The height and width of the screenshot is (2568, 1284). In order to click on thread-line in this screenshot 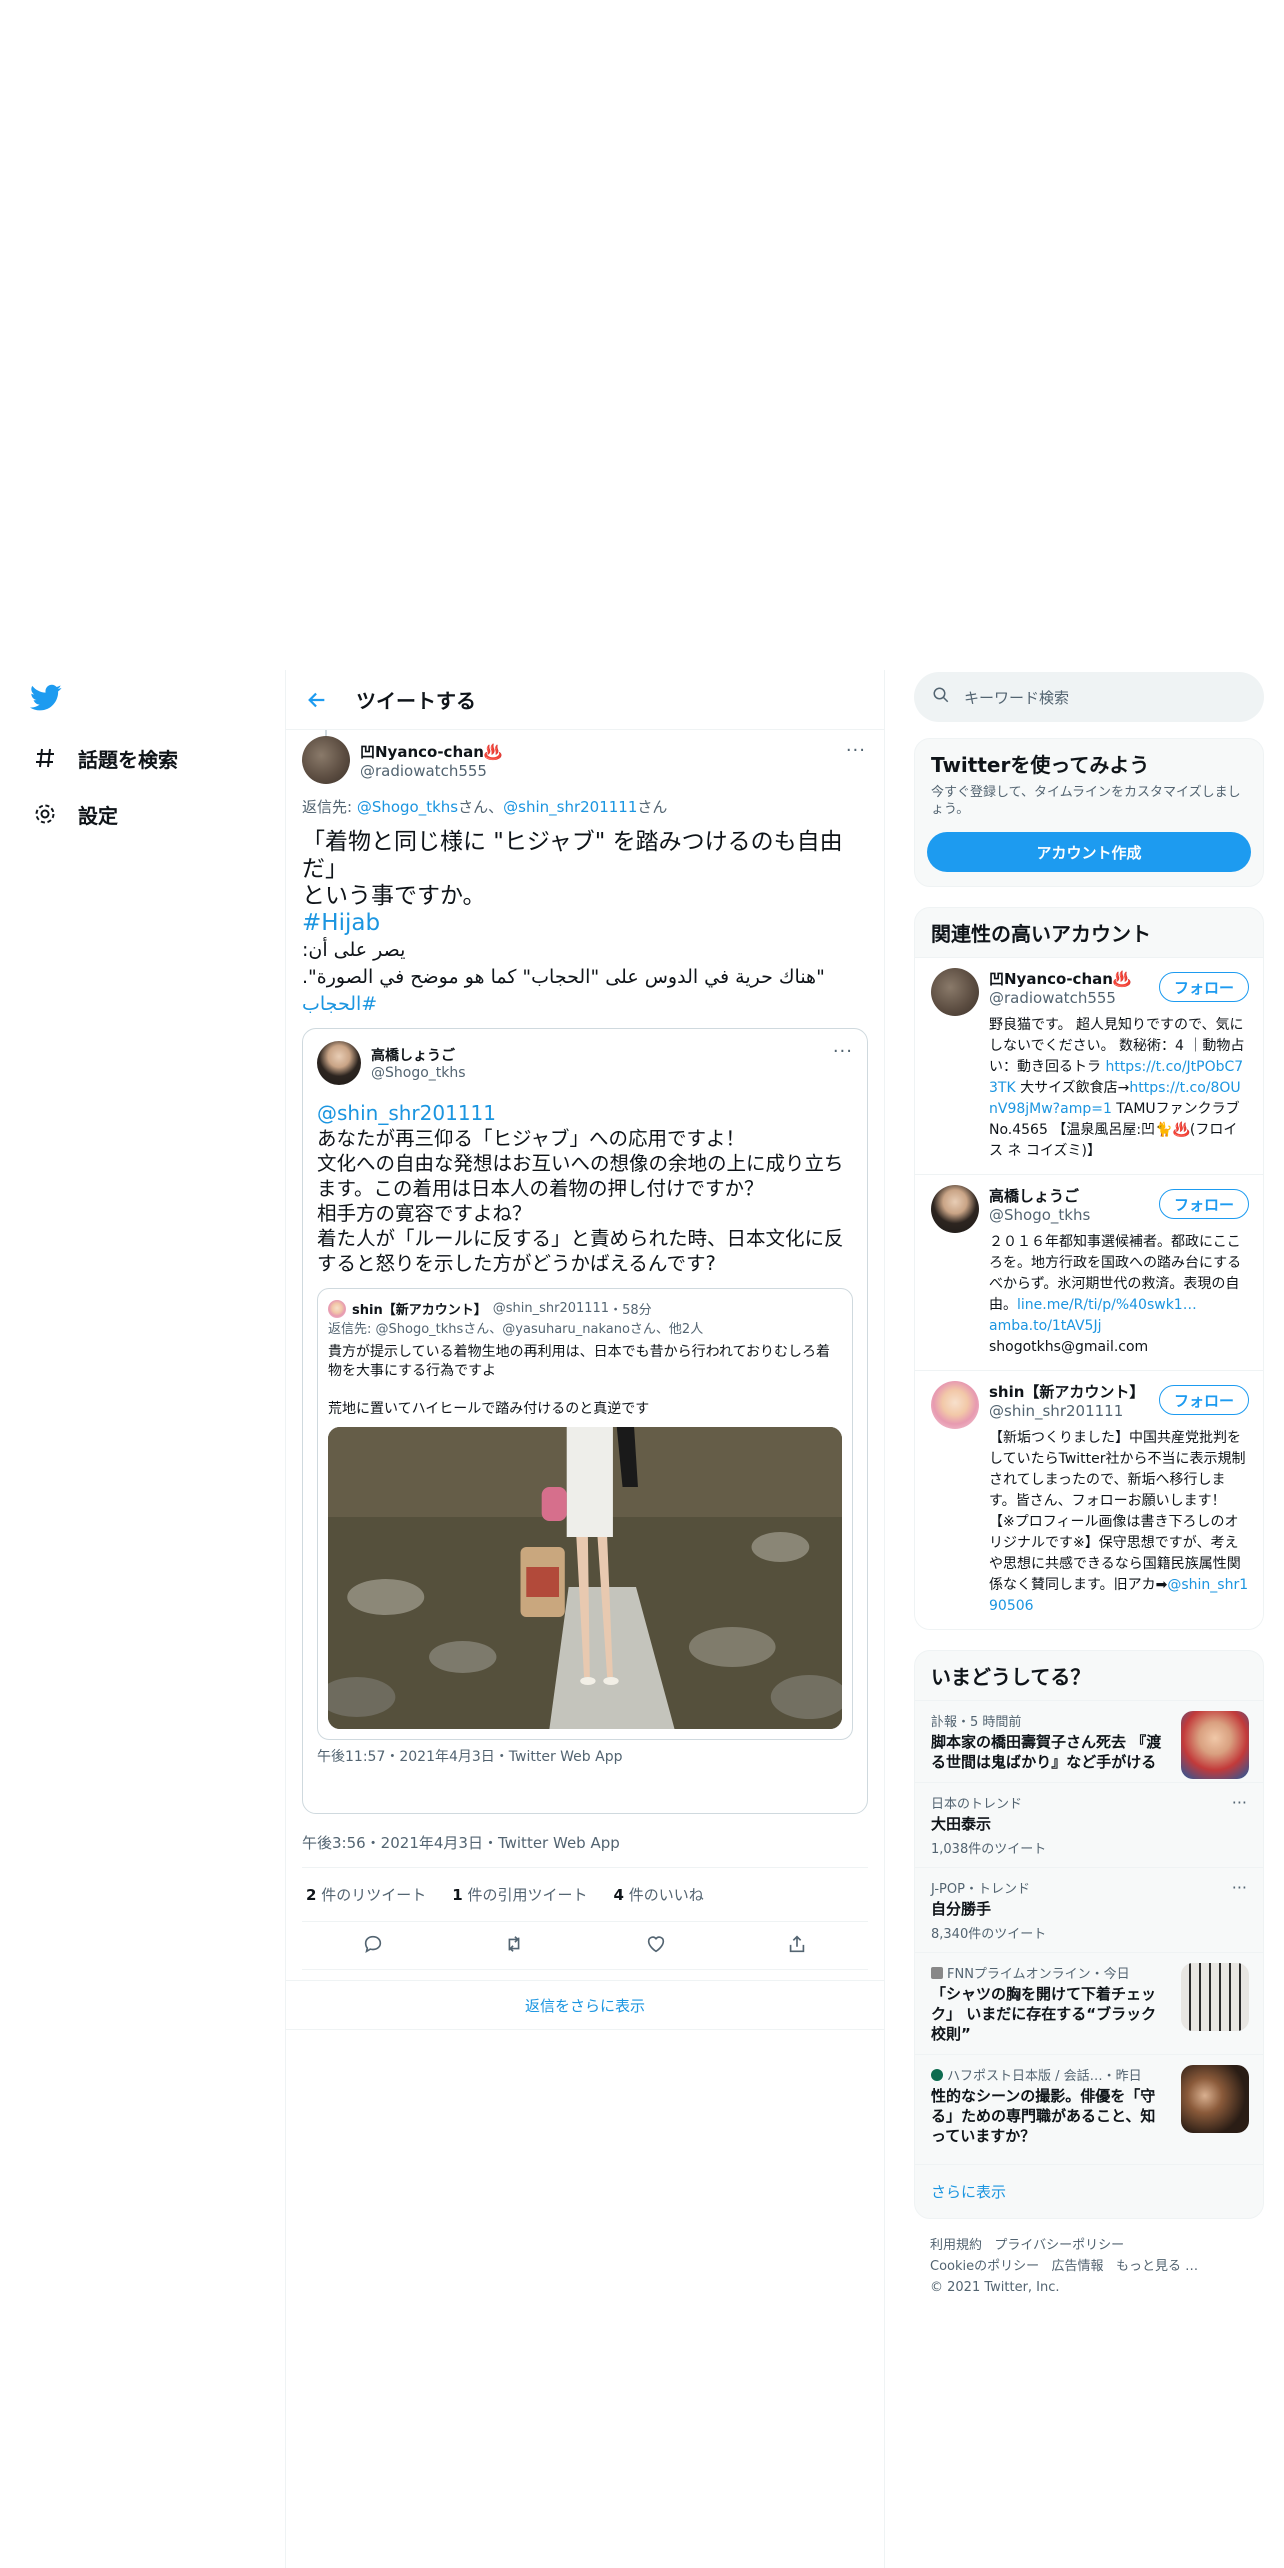, I will do `click(326, 733)`.